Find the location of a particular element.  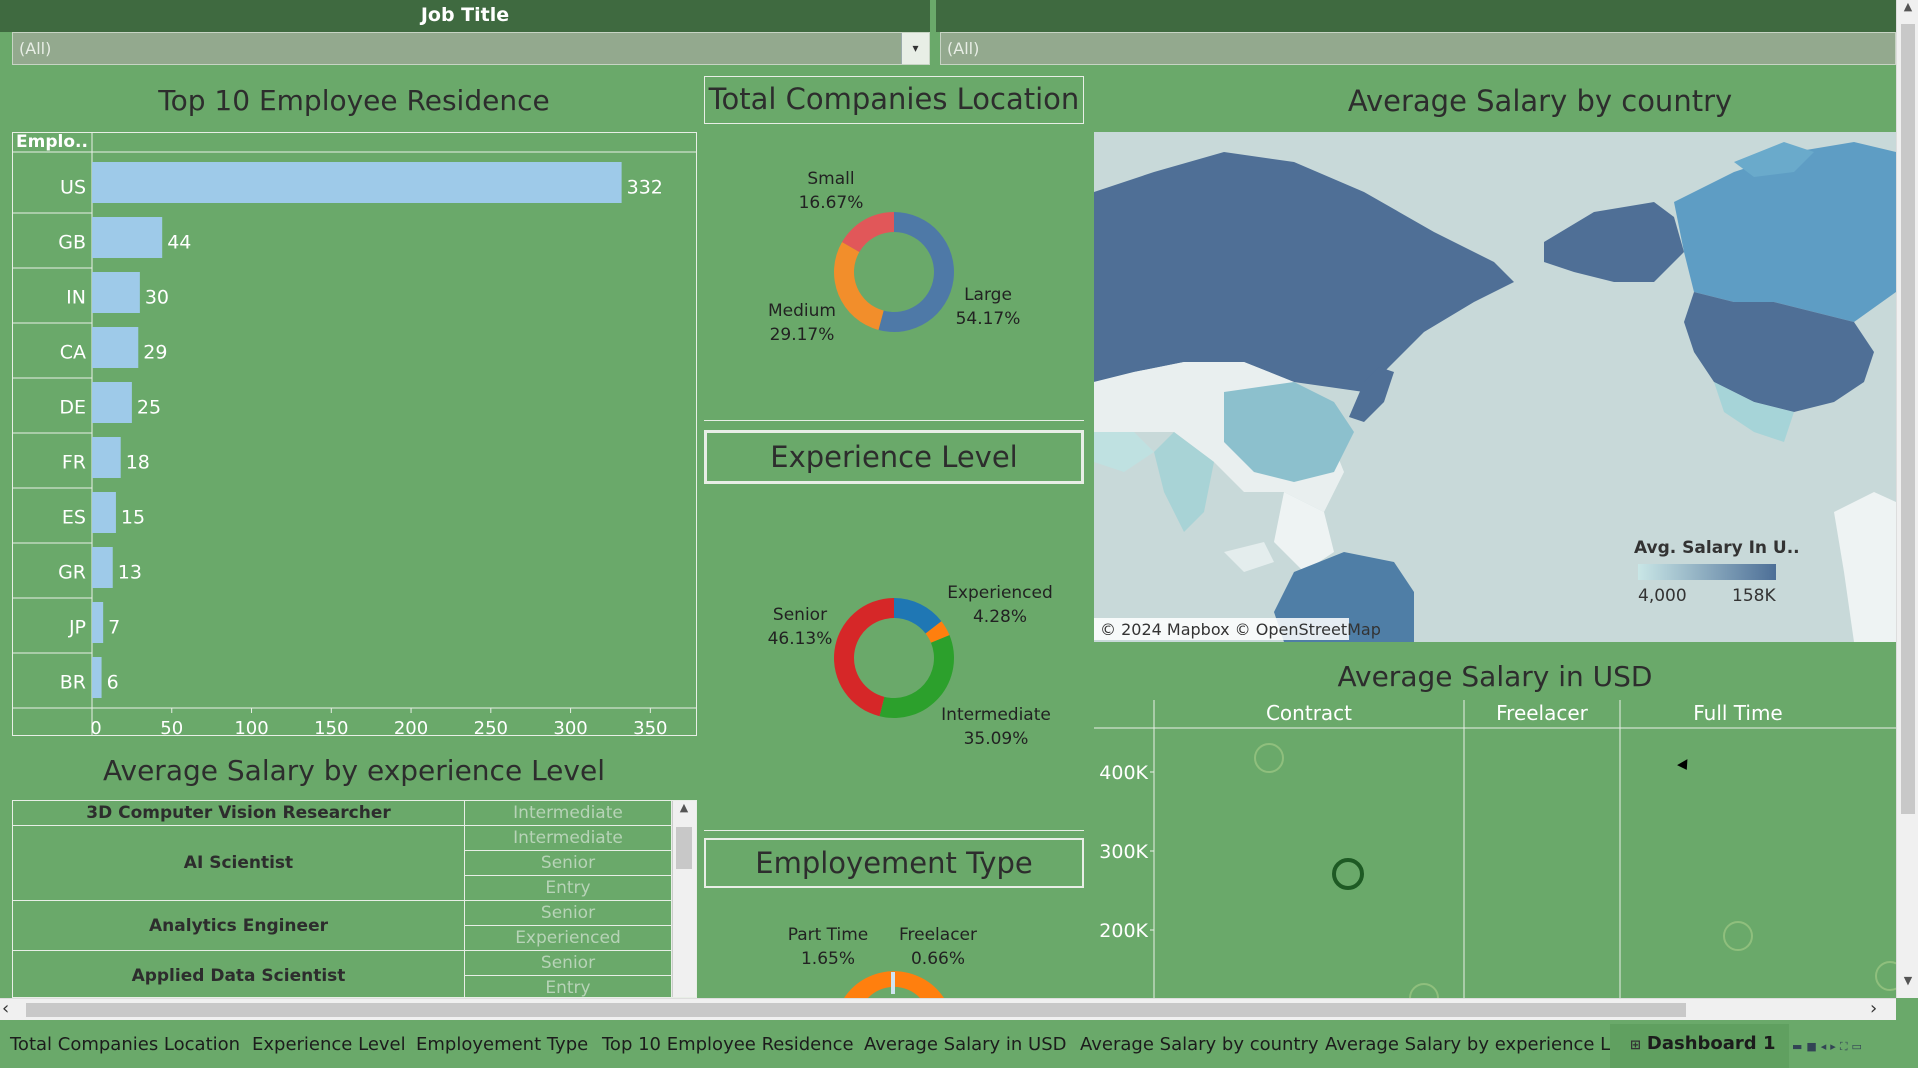

residence-col-header: Emplo.. is located at coordinates (52, 142).